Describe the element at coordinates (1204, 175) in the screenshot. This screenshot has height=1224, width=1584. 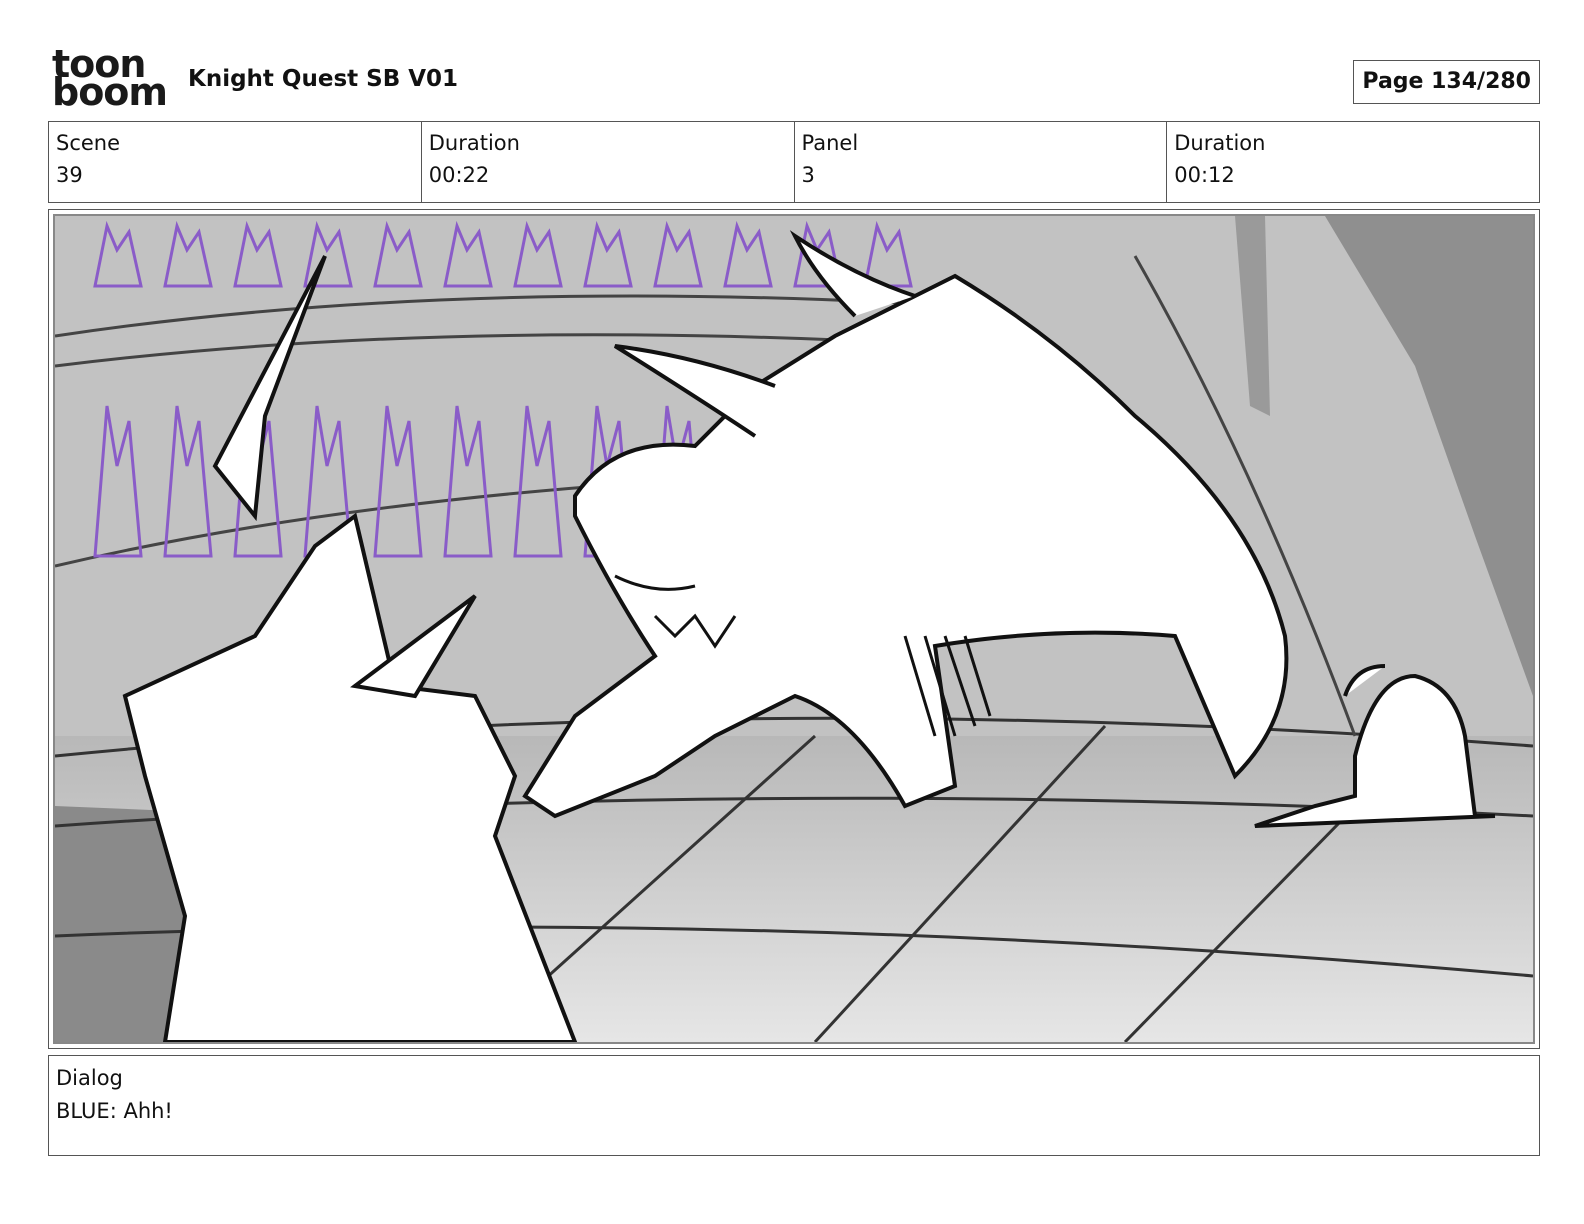
I see `panel-duration-value: 00:12` at that location.